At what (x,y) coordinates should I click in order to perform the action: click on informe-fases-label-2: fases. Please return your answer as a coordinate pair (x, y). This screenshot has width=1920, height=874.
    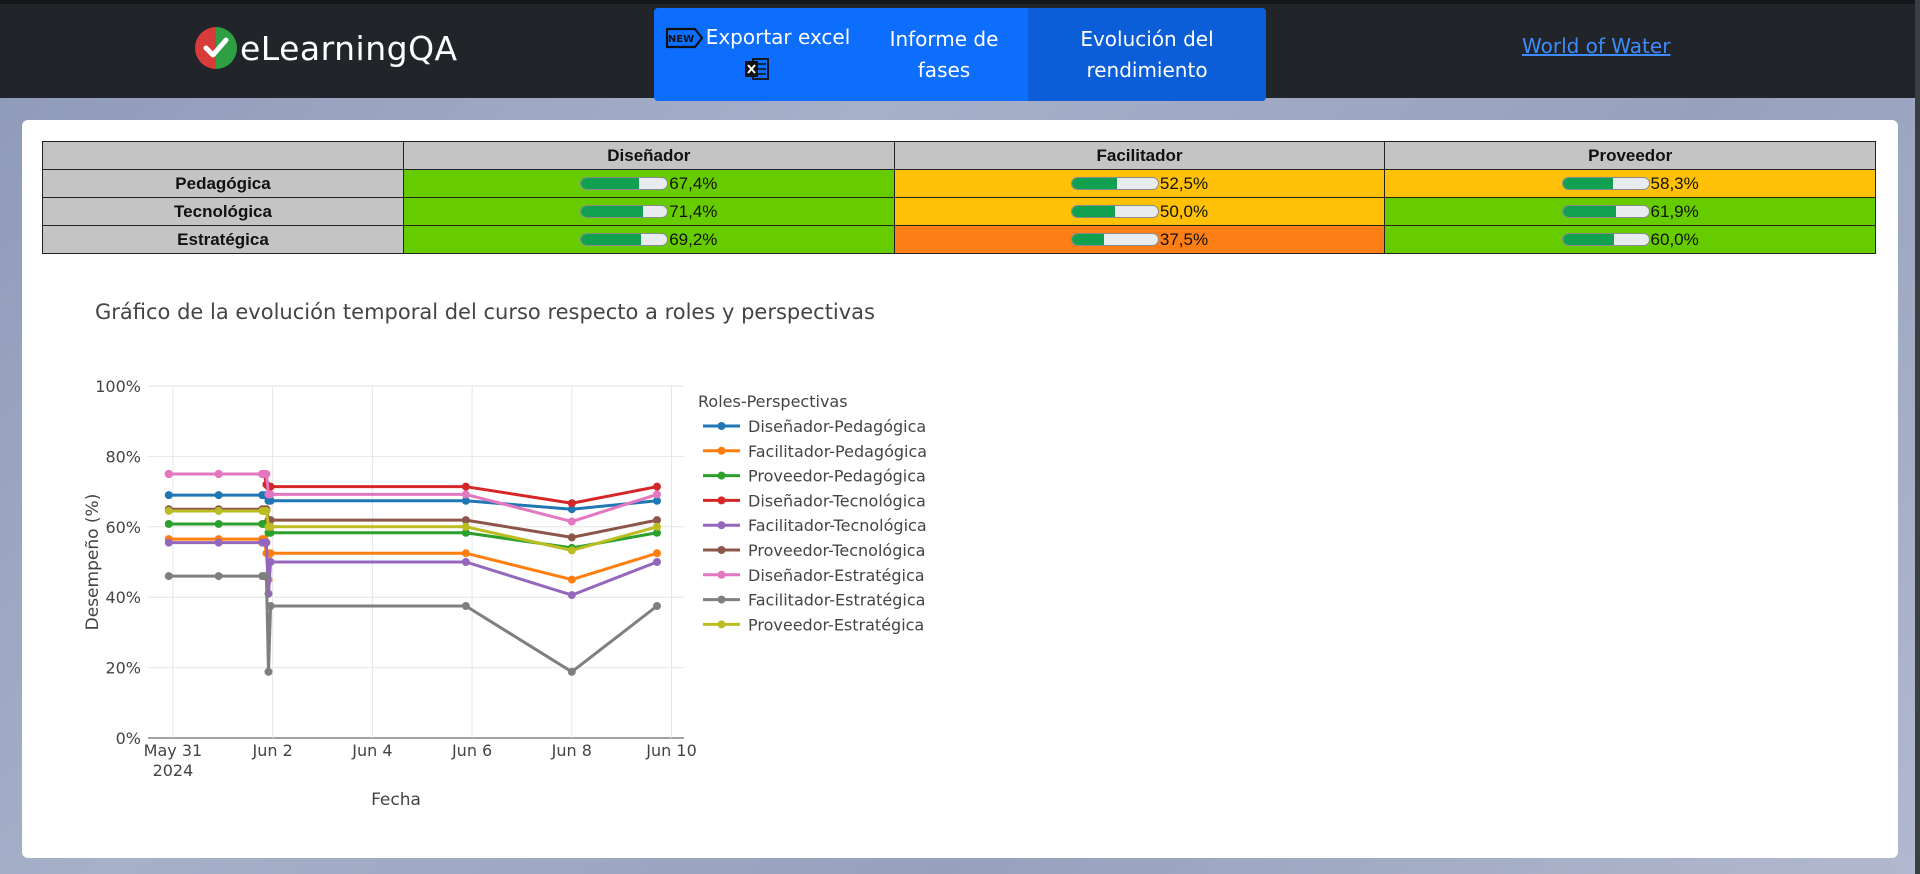
    Looking at the image, I should click on (944, 69).